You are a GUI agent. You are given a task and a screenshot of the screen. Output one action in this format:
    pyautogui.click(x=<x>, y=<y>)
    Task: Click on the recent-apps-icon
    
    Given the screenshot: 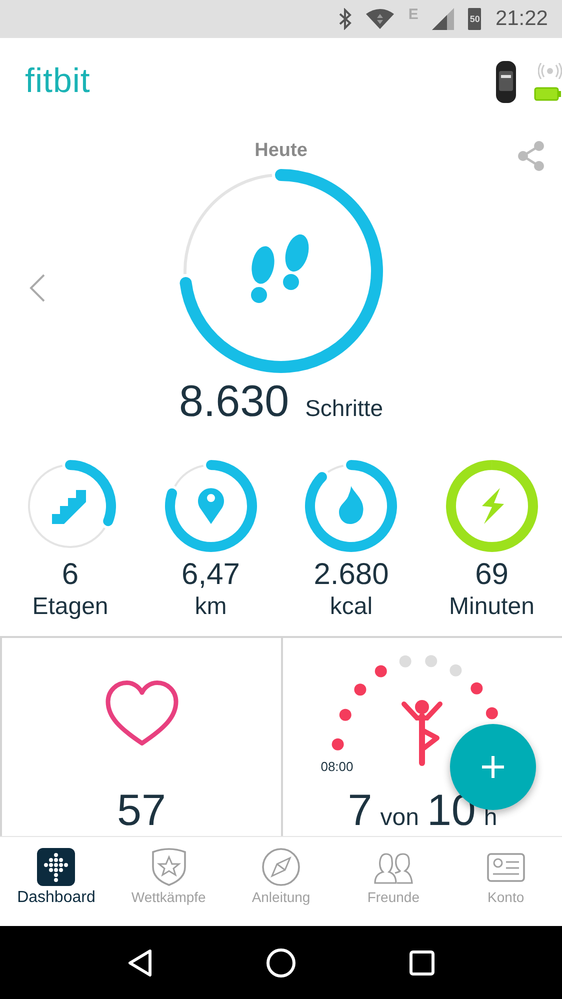 What is the action you would take?
    pyautogui.click(x=422, y=963)
    